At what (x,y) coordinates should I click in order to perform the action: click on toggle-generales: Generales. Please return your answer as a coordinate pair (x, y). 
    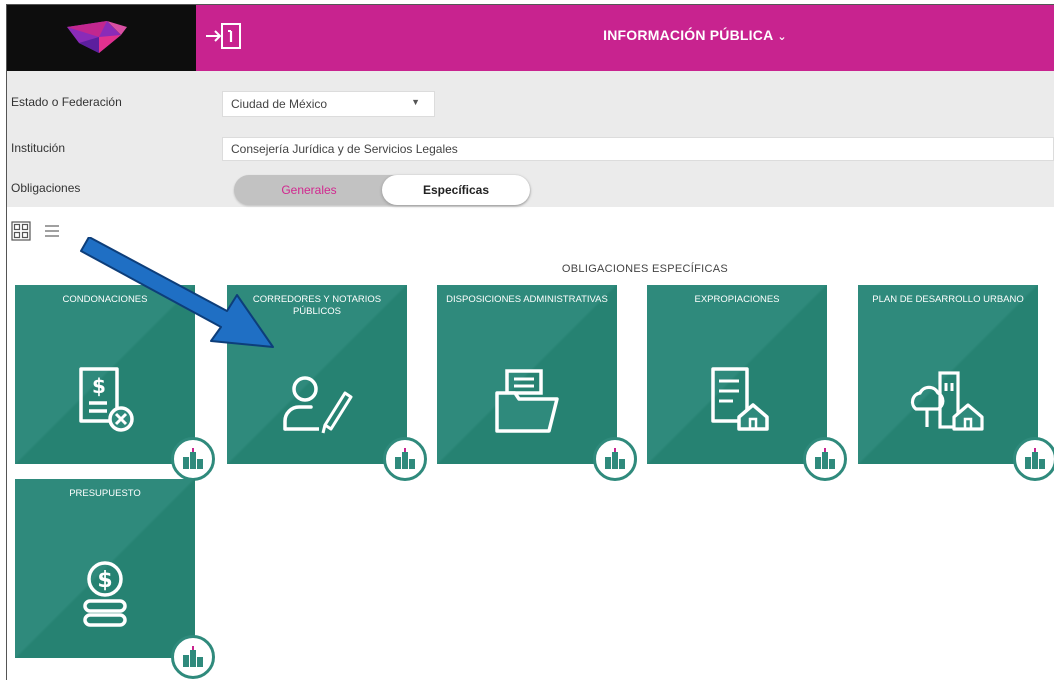
    Looking at the image, I should click on (309, 190).